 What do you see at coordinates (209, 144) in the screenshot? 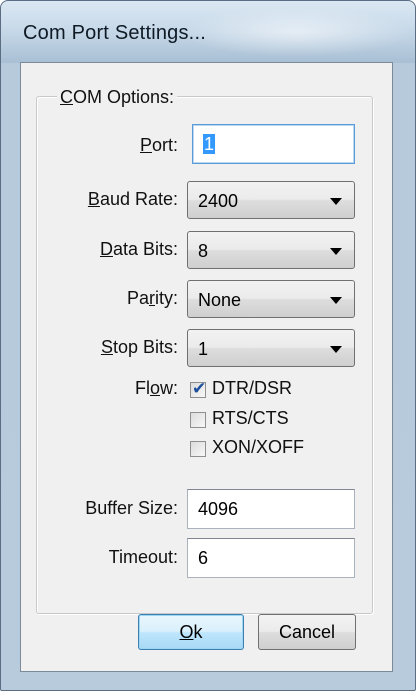
I see `port-value: 1` at bounding box center [209, 144].